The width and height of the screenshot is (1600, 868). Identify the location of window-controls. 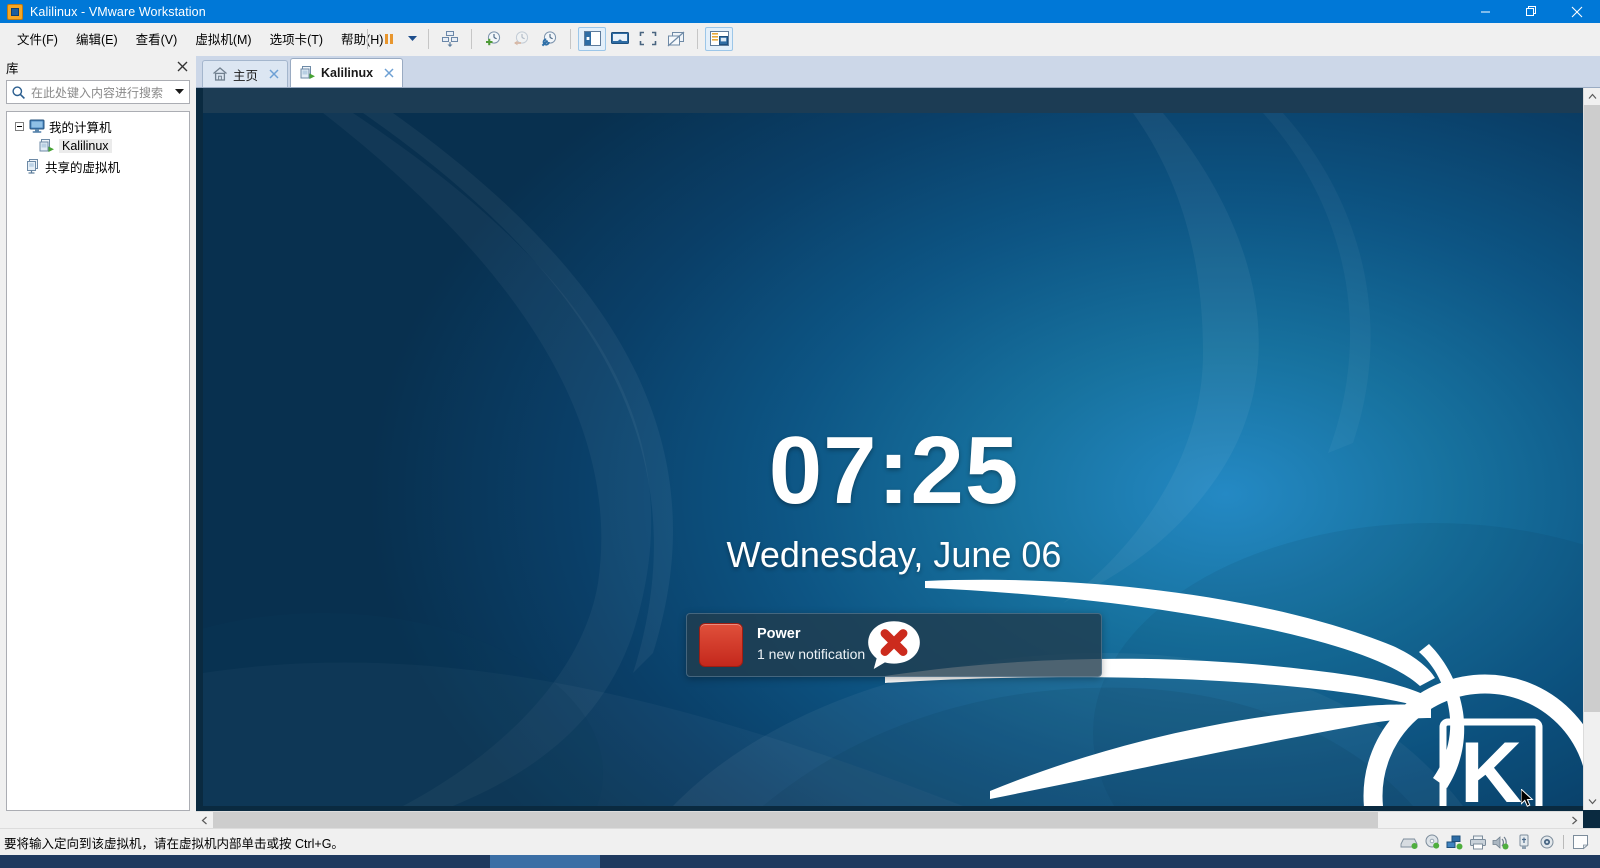
(1531, 11).